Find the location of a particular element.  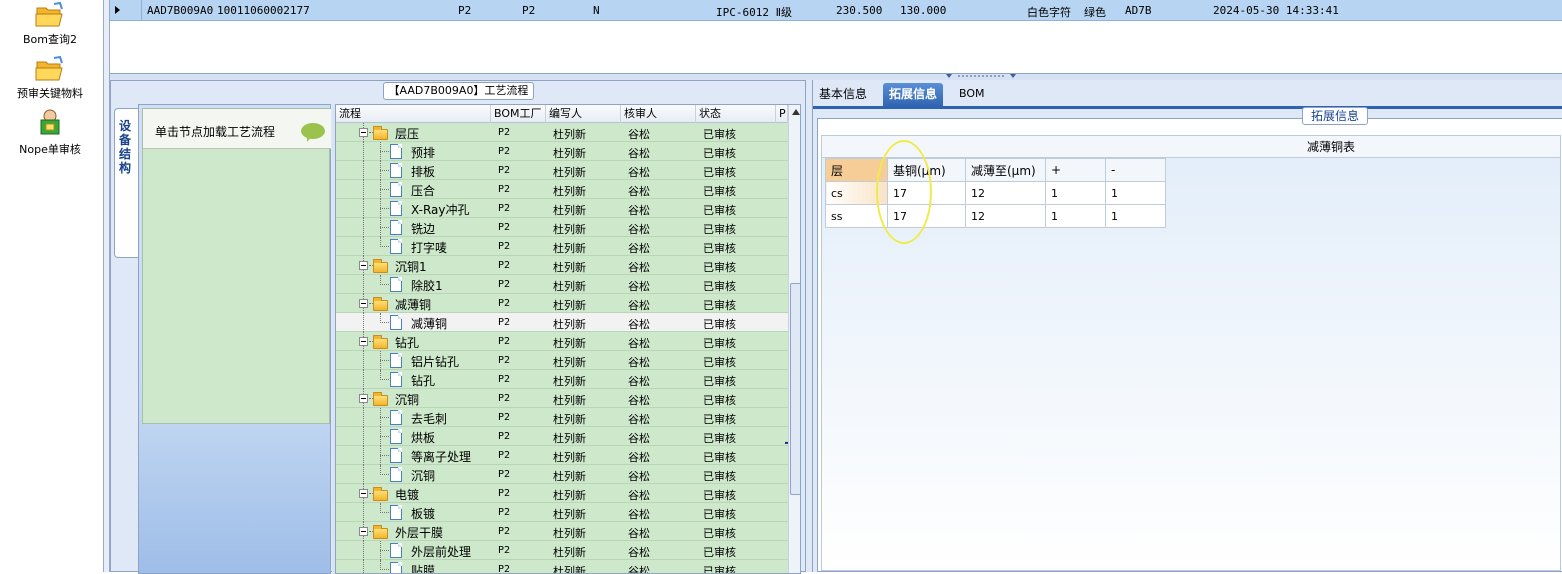

tab-bom: BOM is located at coordinates (972, 95).